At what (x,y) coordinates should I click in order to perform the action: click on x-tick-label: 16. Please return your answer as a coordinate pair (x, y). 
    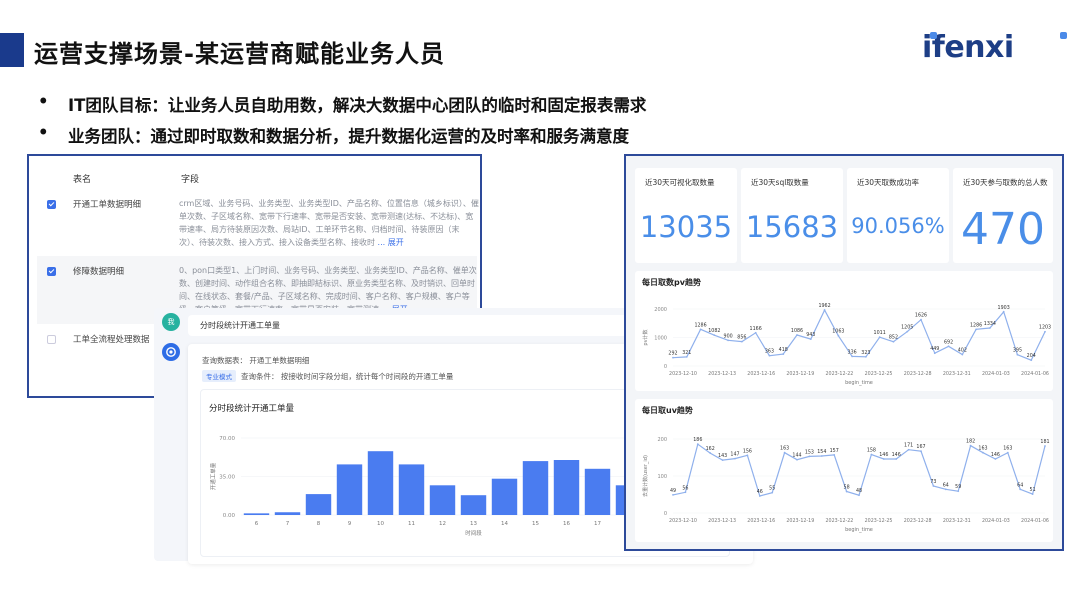
    Looking at the image, I should click on (566, 524).